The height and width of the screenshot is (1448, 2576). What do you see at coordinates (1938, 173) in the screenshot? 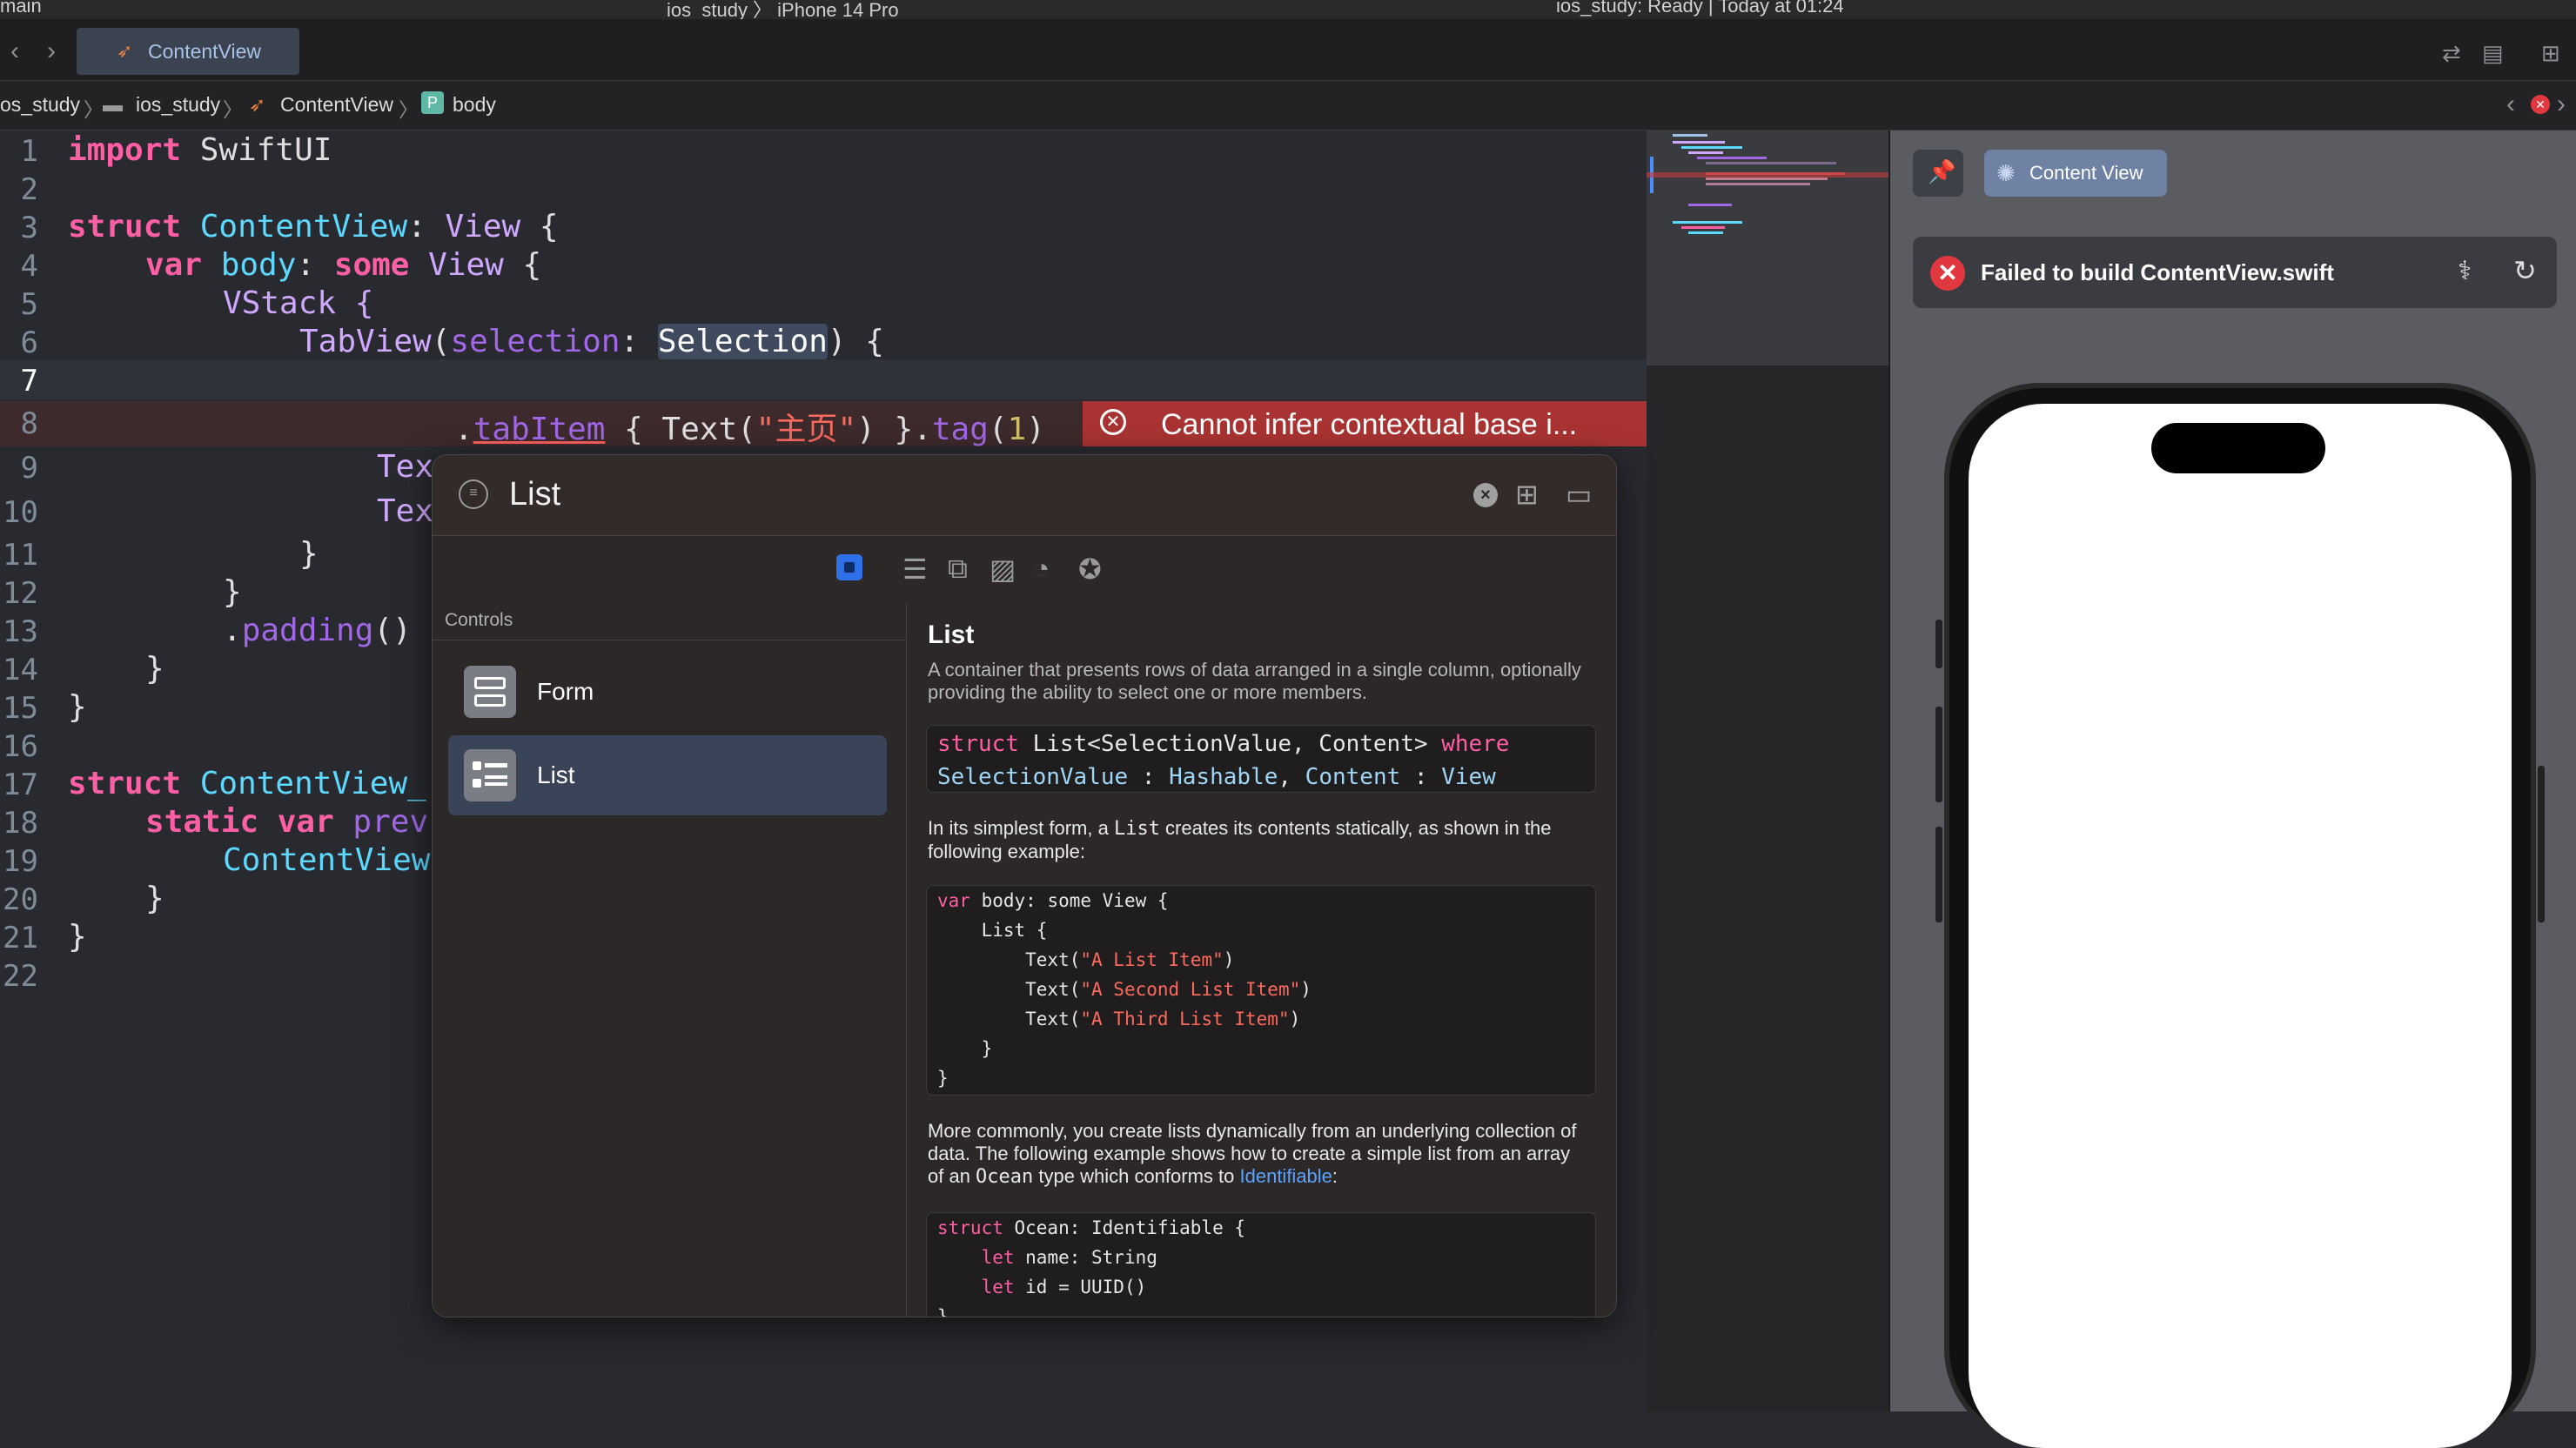
I see `pin-preview-button: 📌` at bounding box center [1938, 173].